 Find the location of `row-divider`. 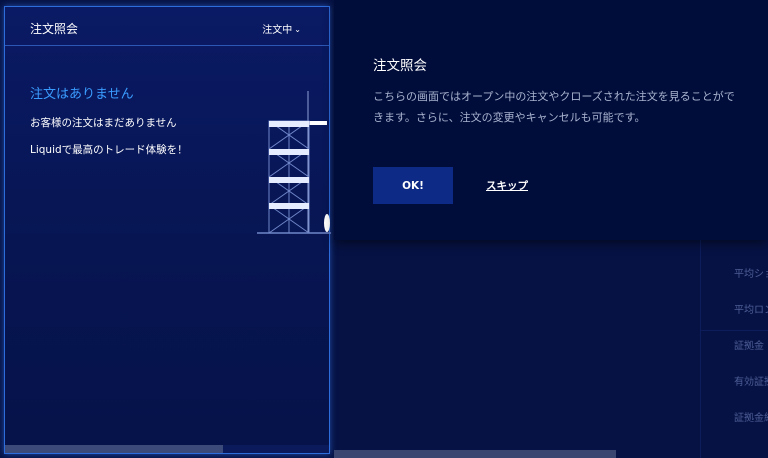

row-divider is located at coordinates (734, 330).